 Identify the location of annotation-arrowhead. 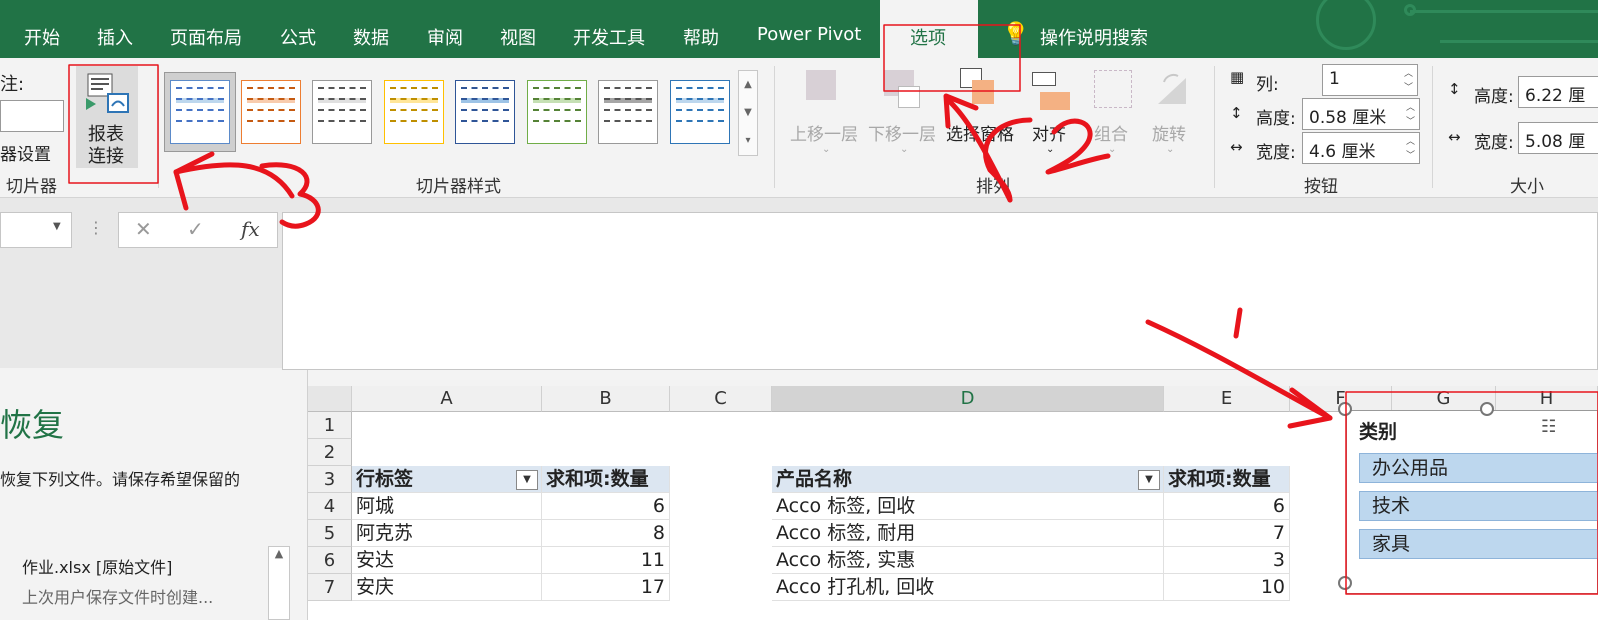
(181, 190).